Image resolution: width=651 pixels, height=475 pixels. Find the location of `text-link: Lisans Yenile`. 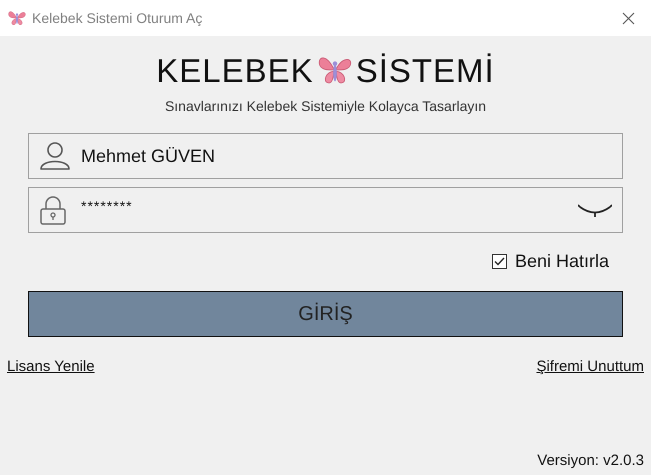

text-link: Lisans Yenile is located at coordinates (51, 367).